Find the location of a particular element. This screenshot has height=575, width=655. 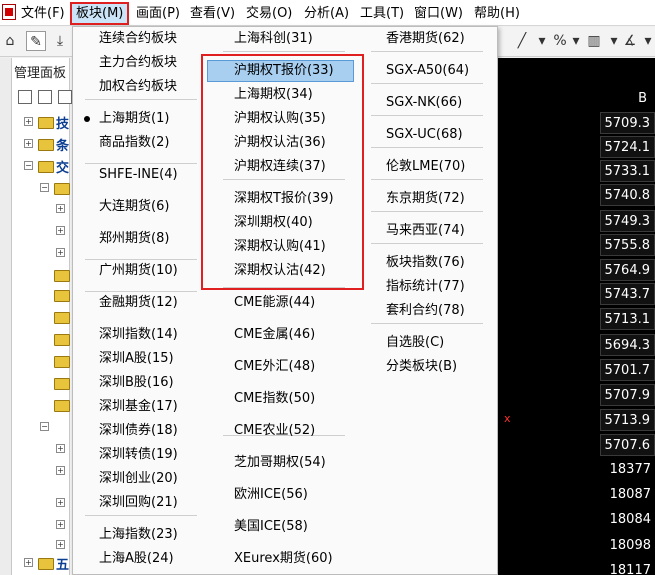

menu-item-col2: CME能源(44) is located at coordinates (274, 303).